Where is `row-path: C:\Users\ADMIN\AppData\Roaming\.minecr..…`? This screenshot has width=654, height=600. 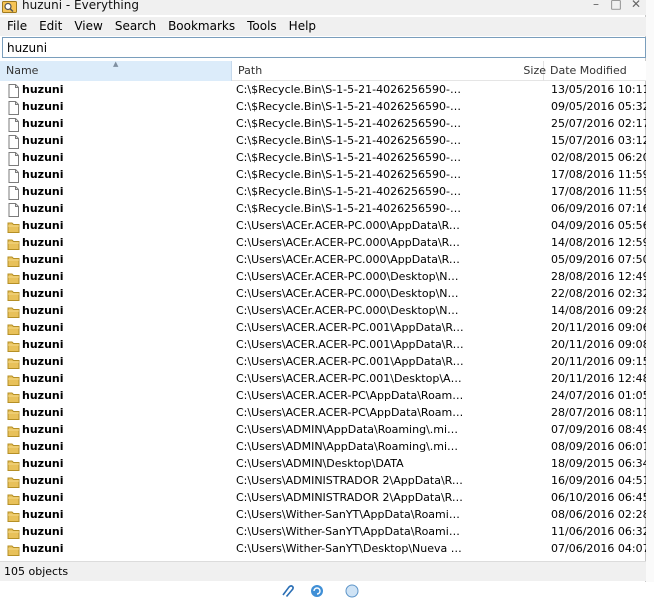
row-path: C:\Users\ADMIN\AppData\Roaming\.minecr..… is located at coordinates (350, 446).